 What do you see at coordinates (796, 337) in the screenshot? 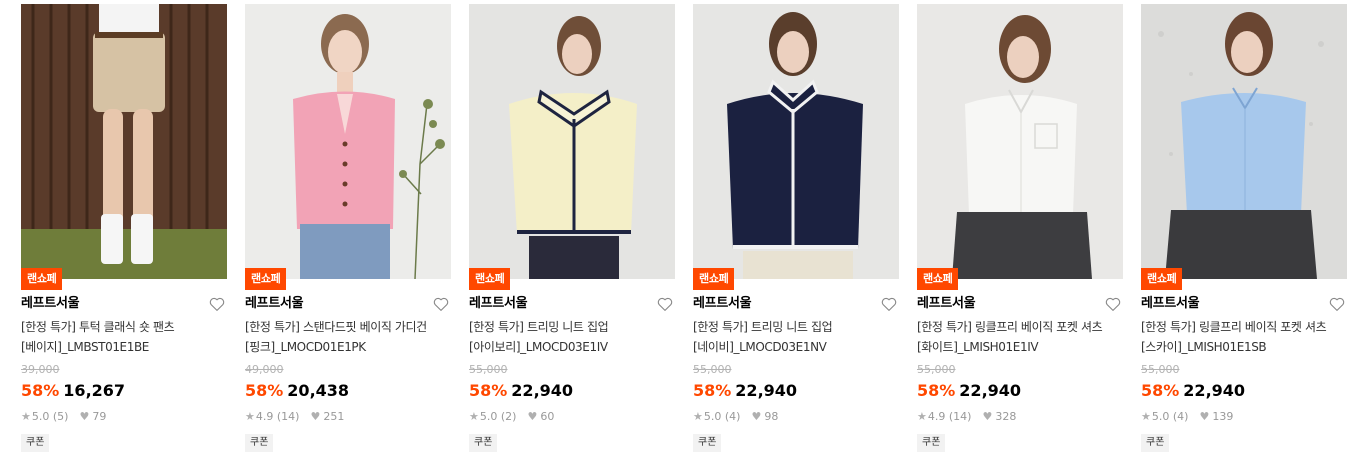
I see `product-name: [한정 특가] 트리밍 니트 집업 [네이비]_LMOCD03E1NV` at bounding box center [796, 337].